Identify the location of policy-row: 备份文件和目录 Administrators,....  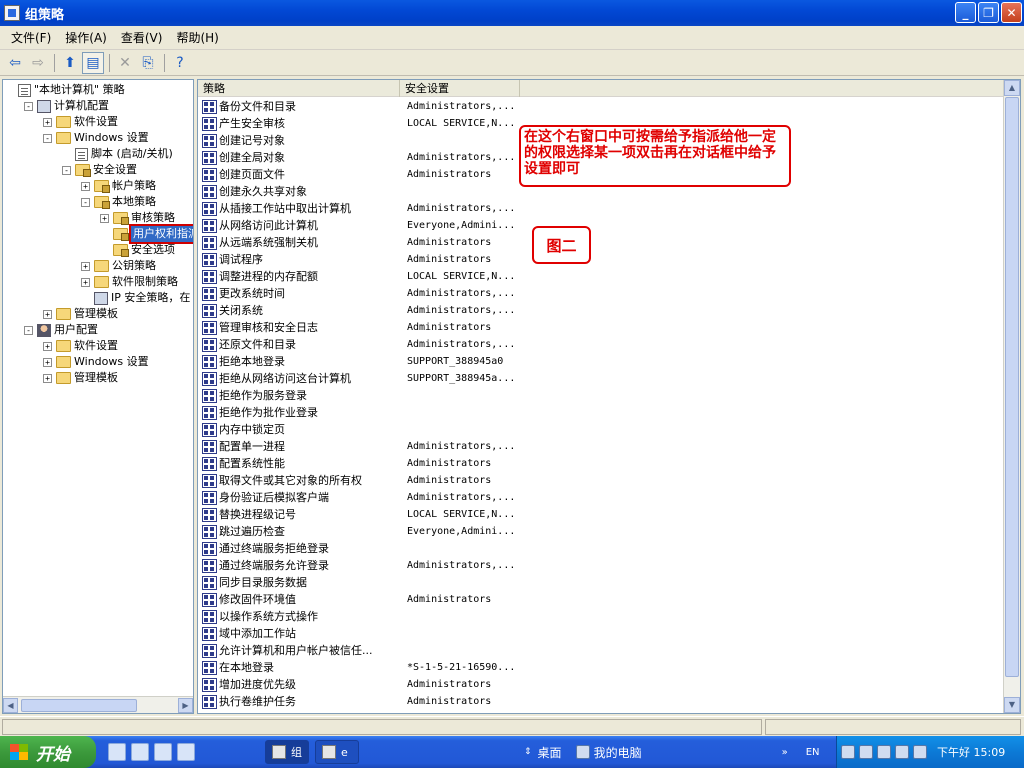
(356, 106).